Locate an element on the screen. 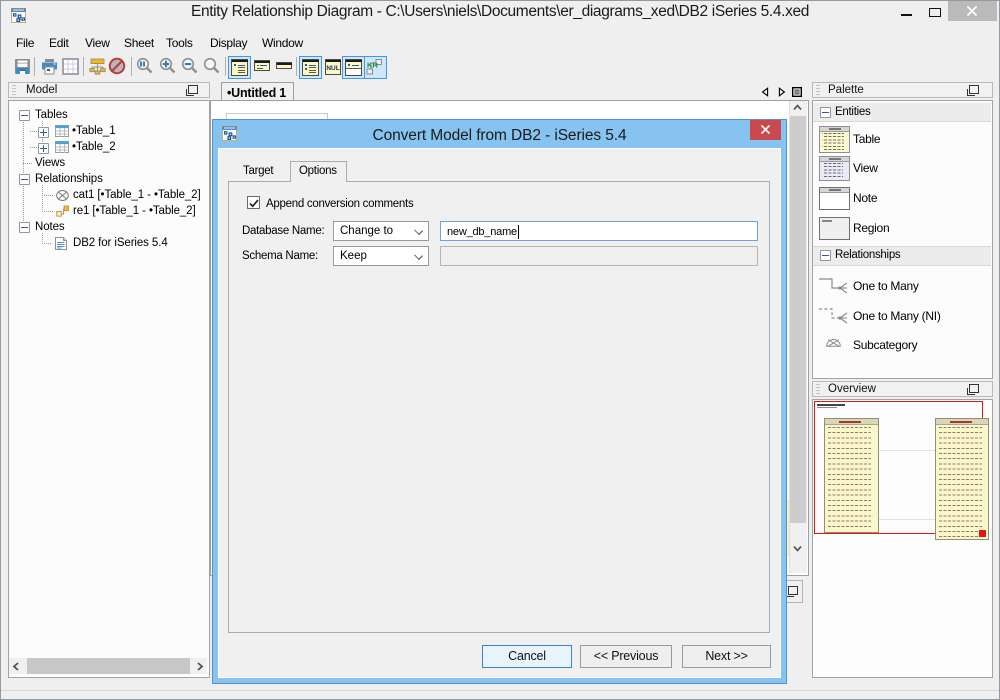 This screenshot has width=1000, height=700. svg-text: KR is located at coordinates (372, 65).